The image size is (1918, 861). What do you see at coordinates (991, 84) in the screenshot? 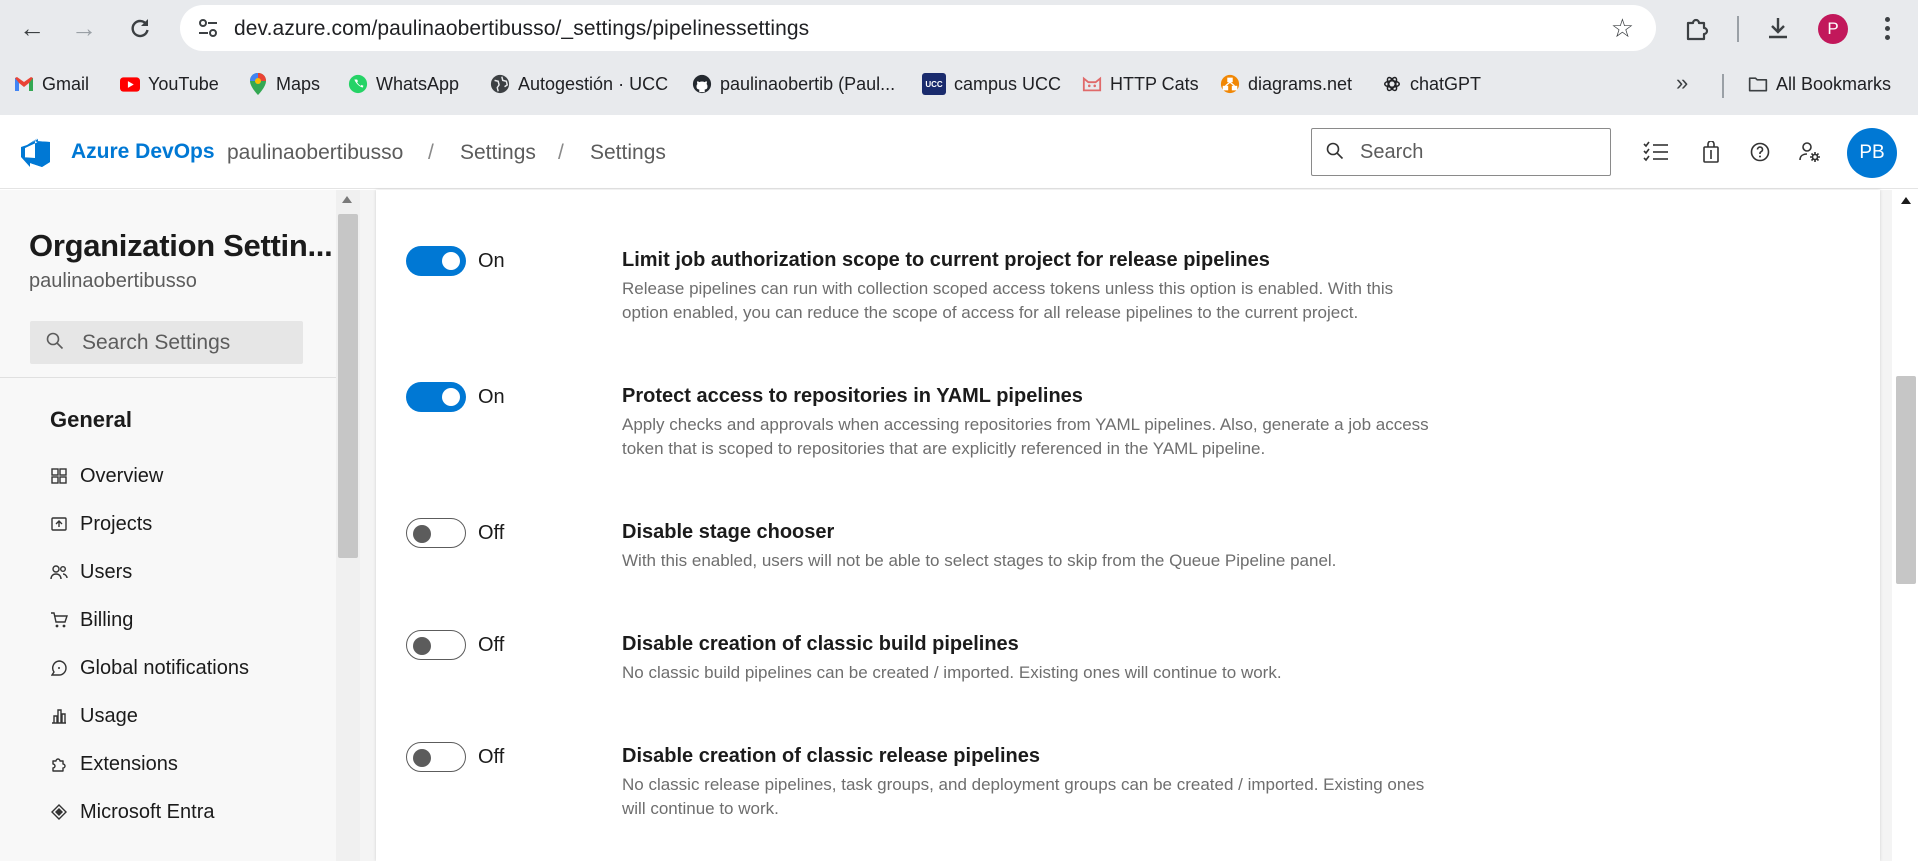
I see `bookmark-campus-ucc: UCC campus UCC` at bounding box center [991, 84].